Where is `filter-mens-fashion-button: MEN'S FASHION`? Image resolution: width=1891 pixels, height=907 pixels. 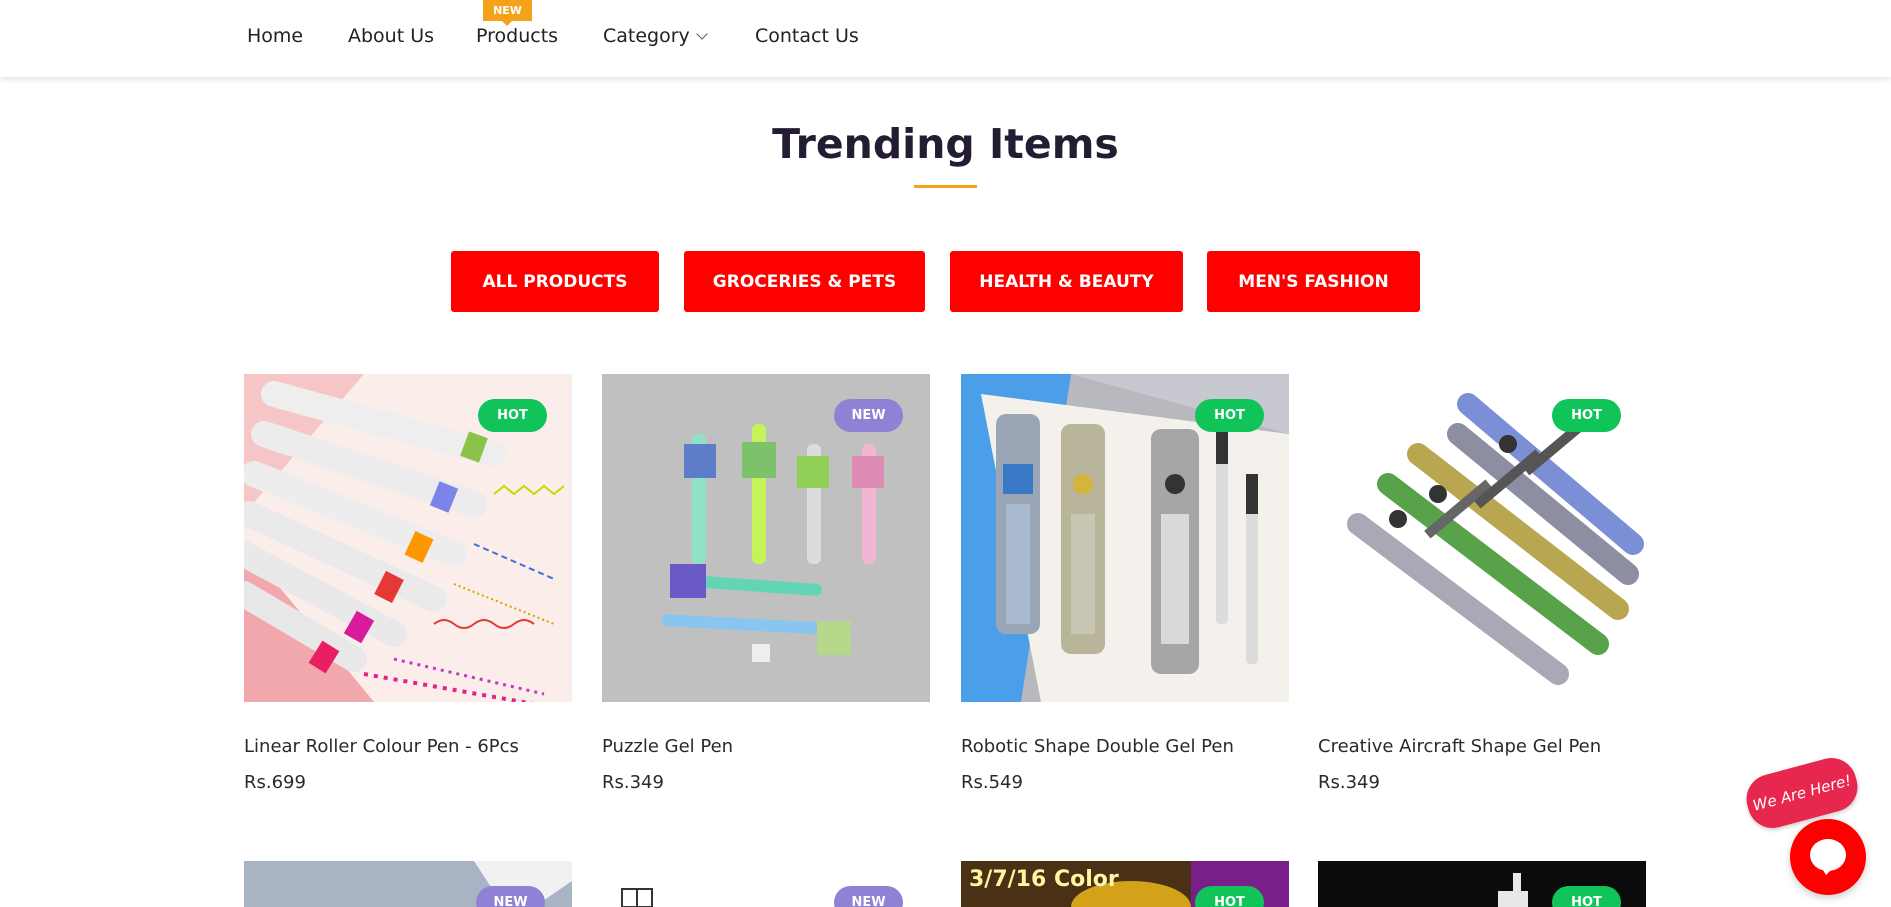
filter-mens-fashion-button: MEN'S FASHION is located at coordinates (1313, 281).